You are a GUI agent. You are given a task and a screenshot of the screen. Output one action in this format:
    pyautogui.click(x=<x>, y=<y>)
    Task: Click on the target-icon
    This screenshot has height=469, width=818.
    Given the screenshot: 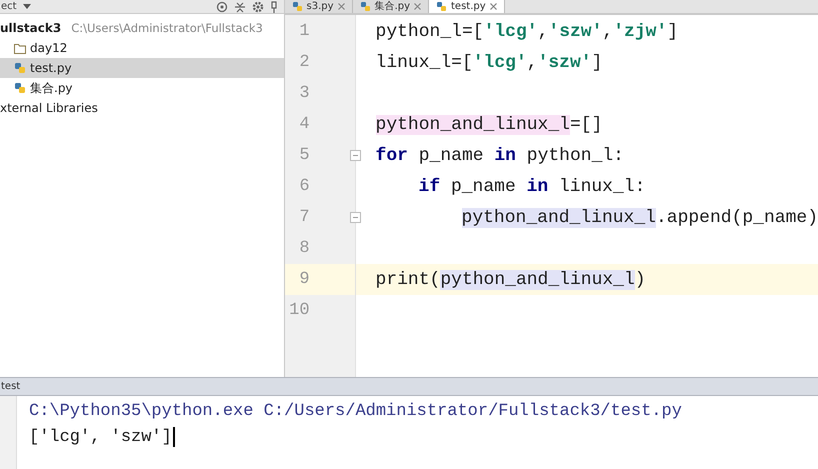 What is the action you would take?
    pyautogui.click(x=222, y=6)
    